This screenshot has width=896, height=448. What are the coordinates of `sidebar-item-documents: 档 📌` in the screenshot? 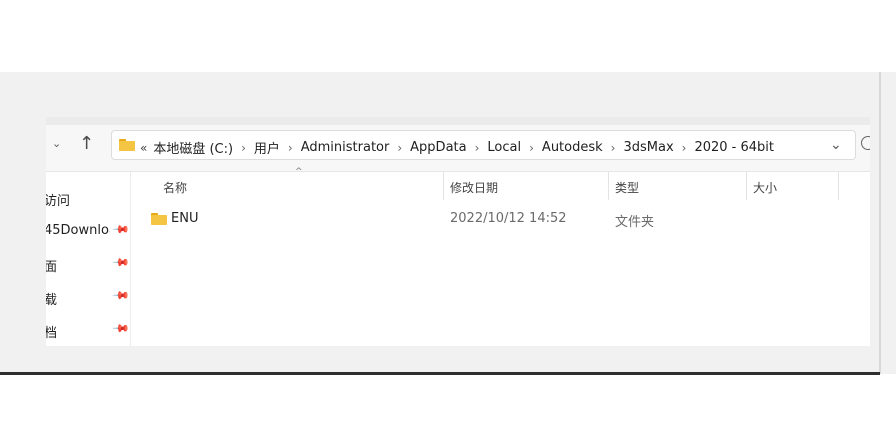 It's located at (88, 331).